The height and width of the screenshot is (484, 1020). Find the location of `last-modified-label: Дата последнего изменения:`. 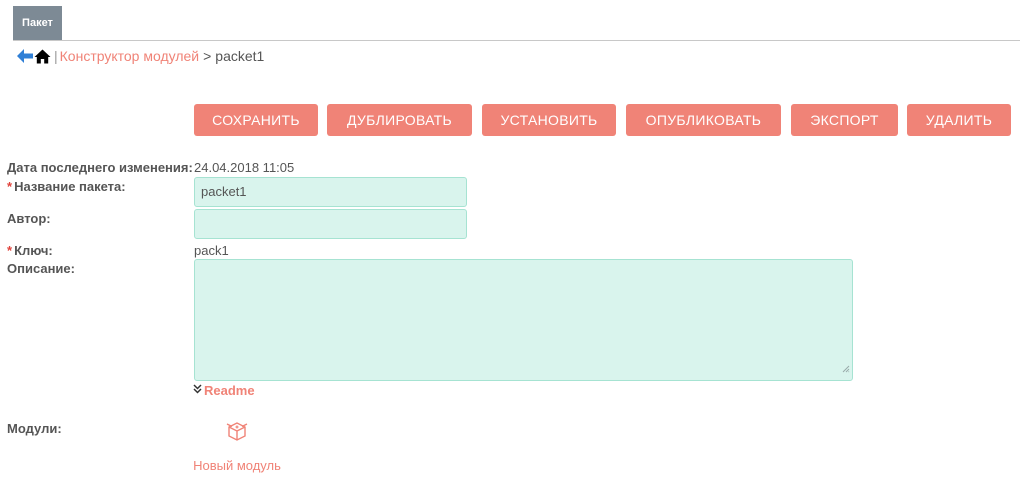

last-modified-label: Дата последнего изменения: is located at coordinates (100, 167).